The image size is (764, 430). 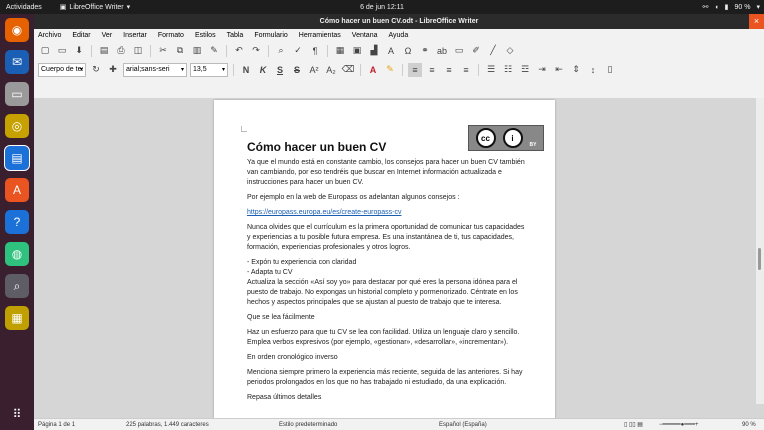 I want to click on print-icon: ⎙, so click(x=121, y=51).